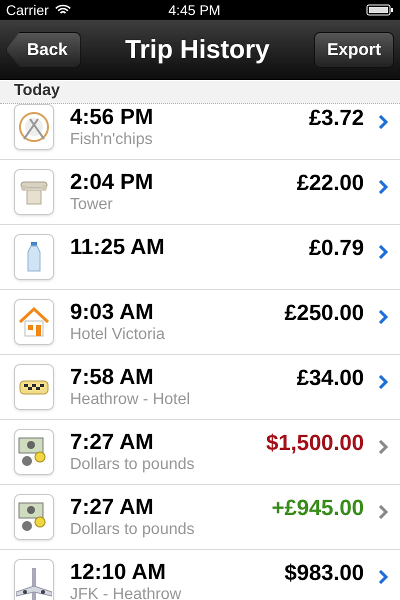 This screenshot has width=400, height=600. I want to click on taxi-icon, so click(34, 387).